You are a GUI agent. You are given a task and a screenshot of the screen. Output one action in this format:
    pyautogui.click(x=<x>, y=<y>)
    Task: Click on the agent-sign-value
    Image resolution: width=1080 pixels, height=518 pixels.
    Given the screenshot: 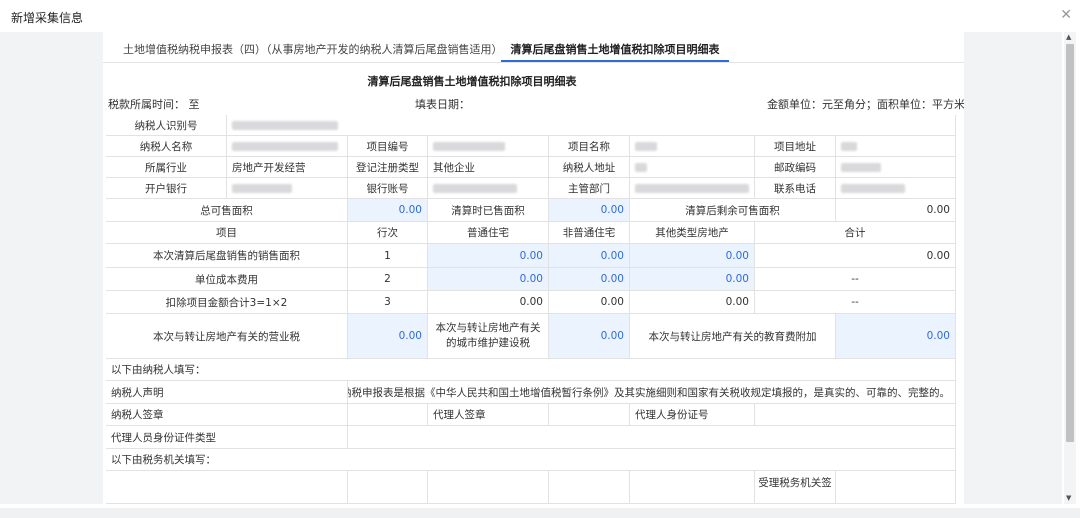 What is the action you would take?
    pyautogui.click(x=589, y=415)
    